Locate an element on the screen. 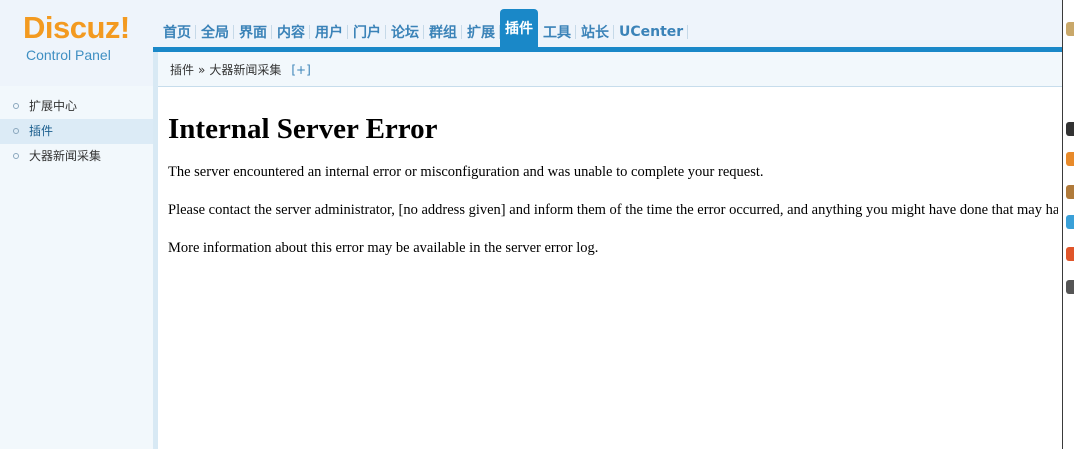 This screenshot has height=449, width=1074. nav-tools: 工具 is located at coordinates (557, 32).